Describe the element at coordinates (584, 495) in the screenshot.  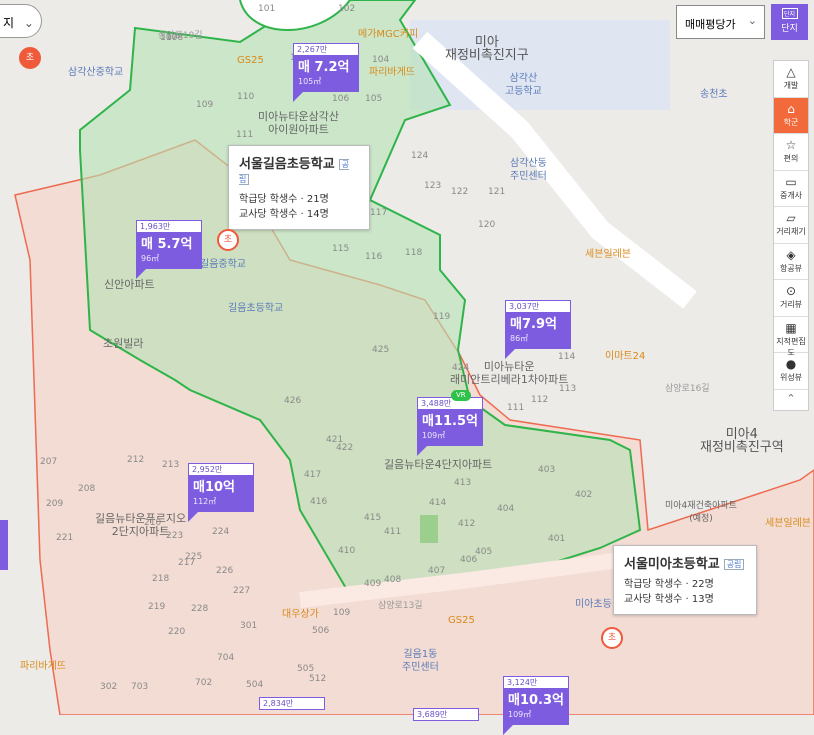
I see `building-number: 402` at that location.